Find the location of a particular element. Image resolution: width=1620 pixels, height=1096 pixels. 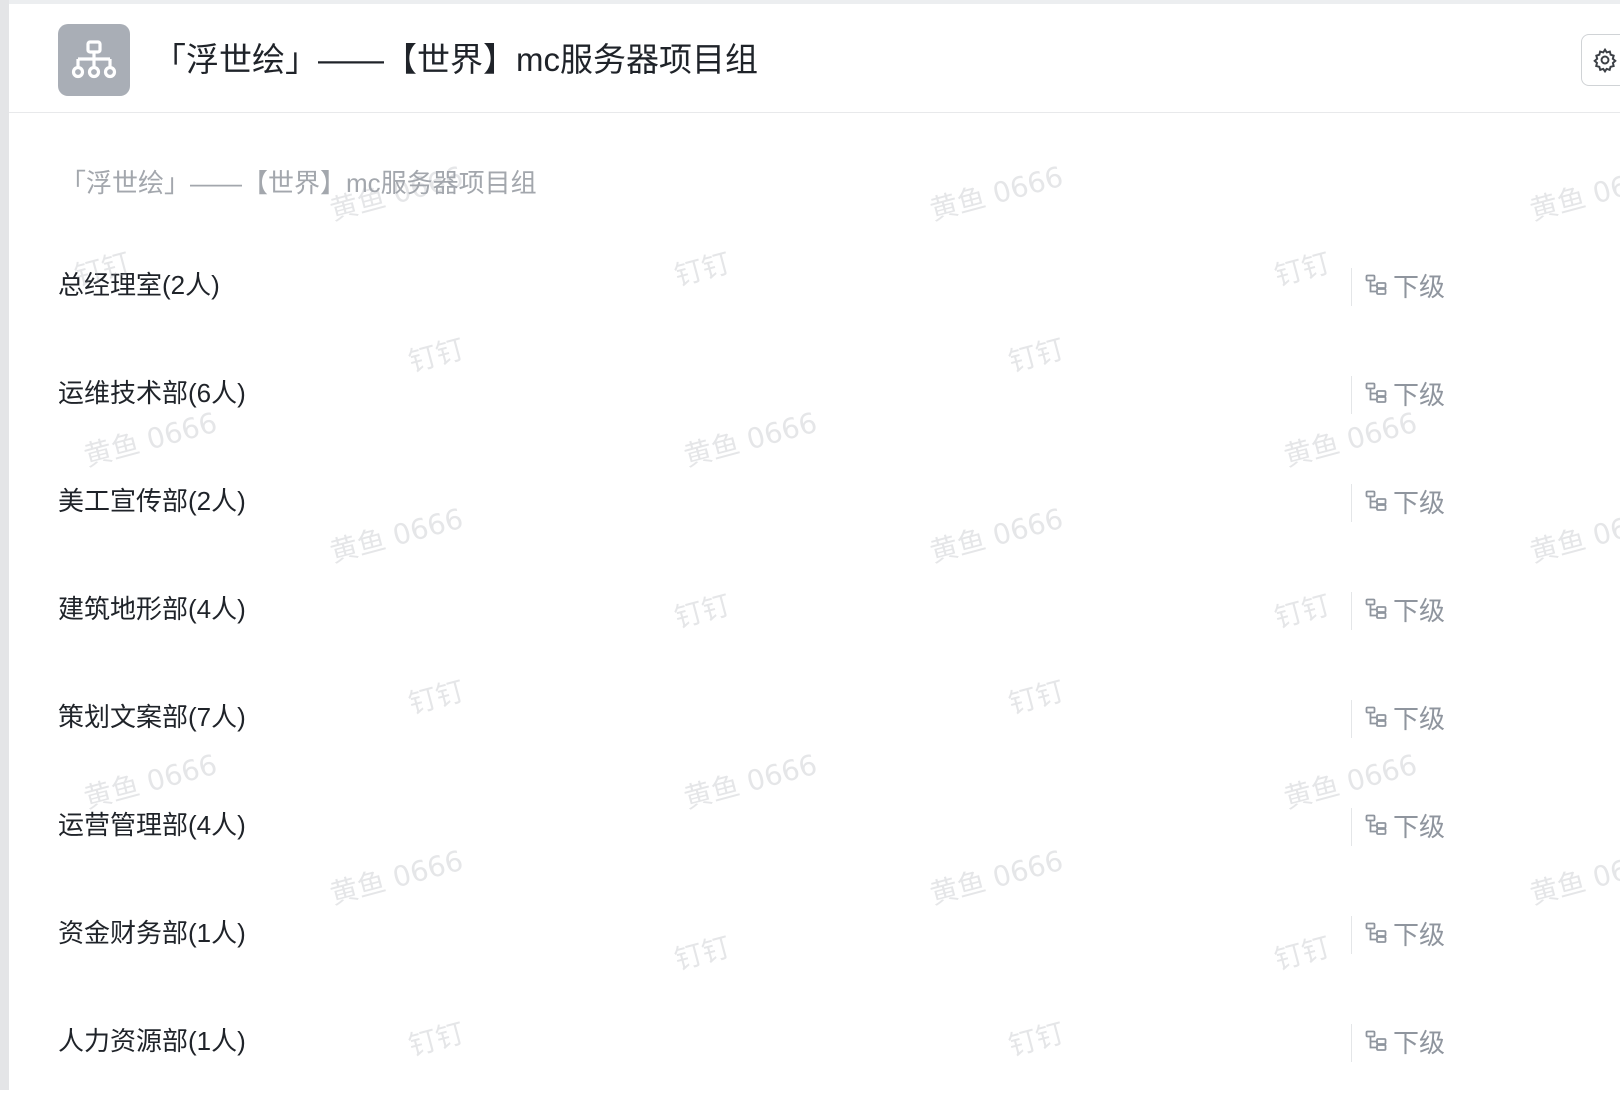

department-name: 运维技术部(6人) is located at coordinates (152, 393).